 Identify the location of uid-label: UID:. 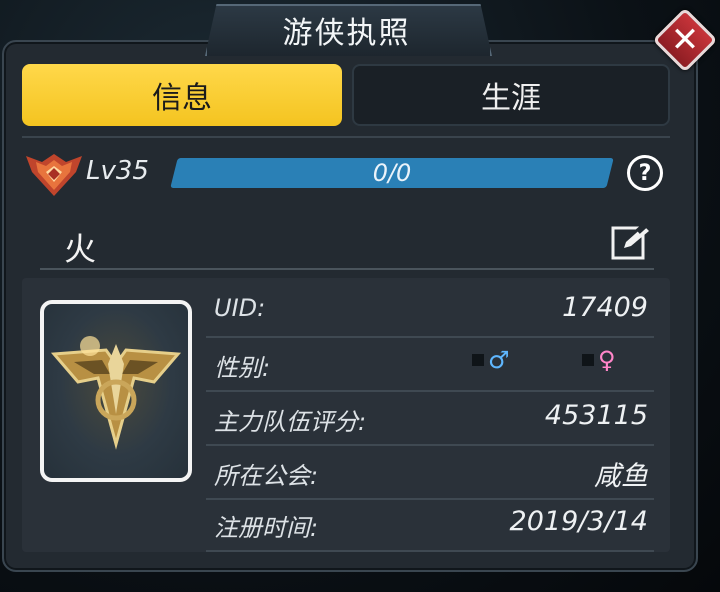
(240, 308).